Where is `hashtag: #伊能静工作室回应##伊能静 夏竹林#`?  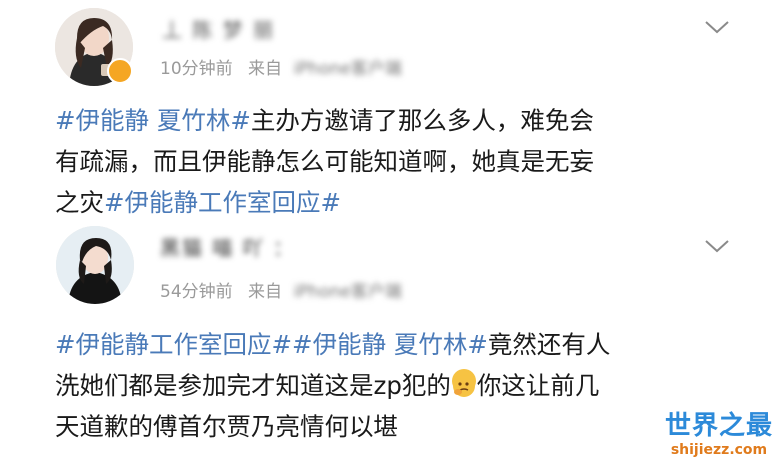 hashtag: #伊能静工作室回应##伊能静 夏竹林# is located at coordinates (271, 344).